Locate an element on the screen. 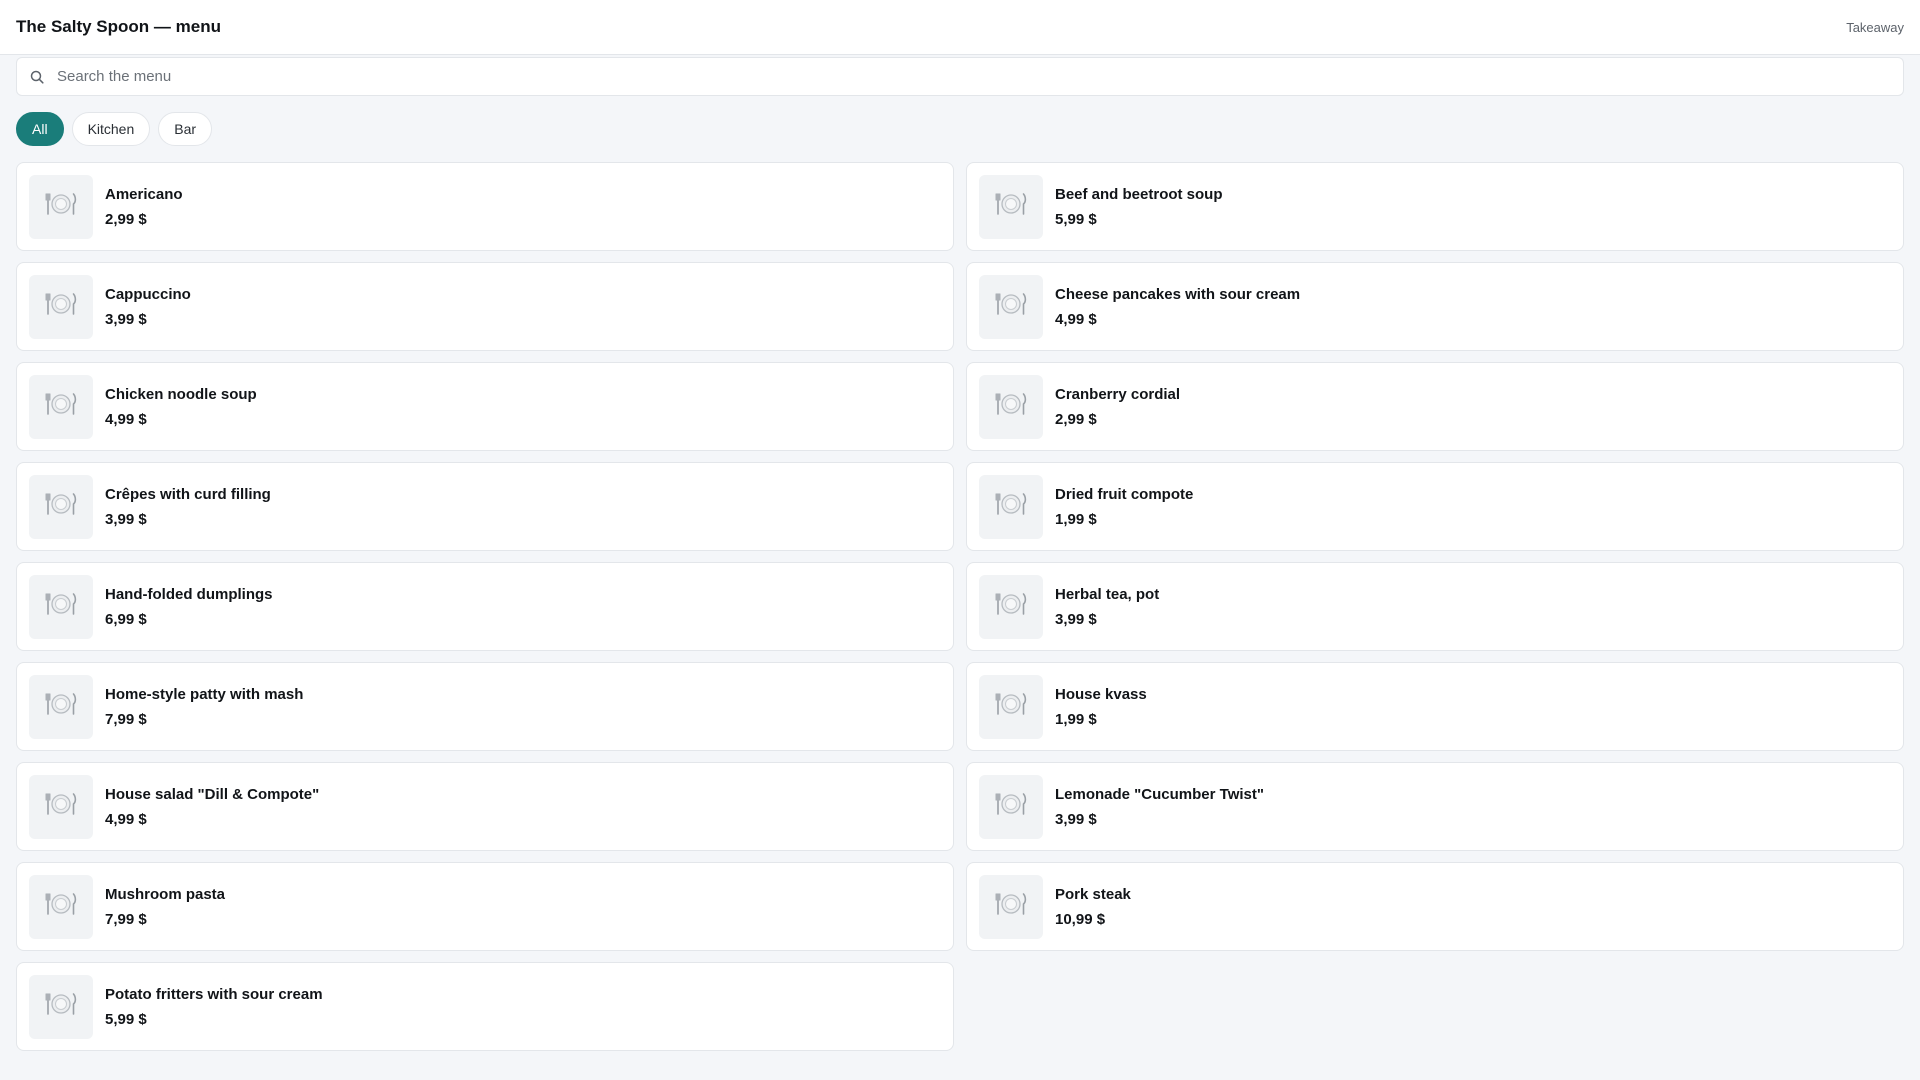 The image size is (1920, 1080). item-name: Dried fruit compote is located at coordinates (1124, 494).